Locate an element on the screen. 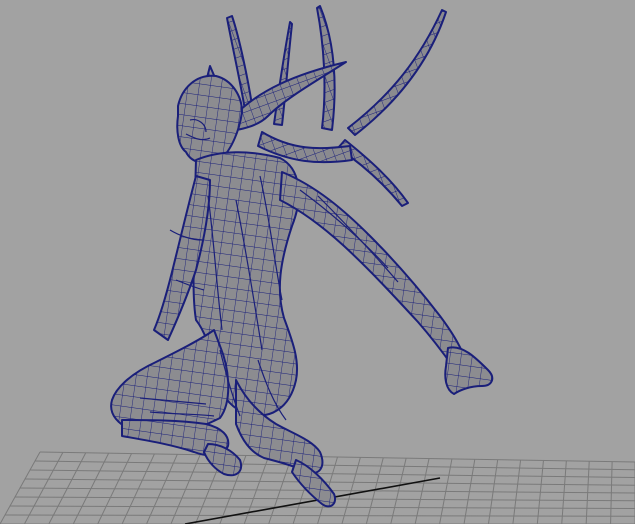  right-hand is located at coordinates (469, 370).